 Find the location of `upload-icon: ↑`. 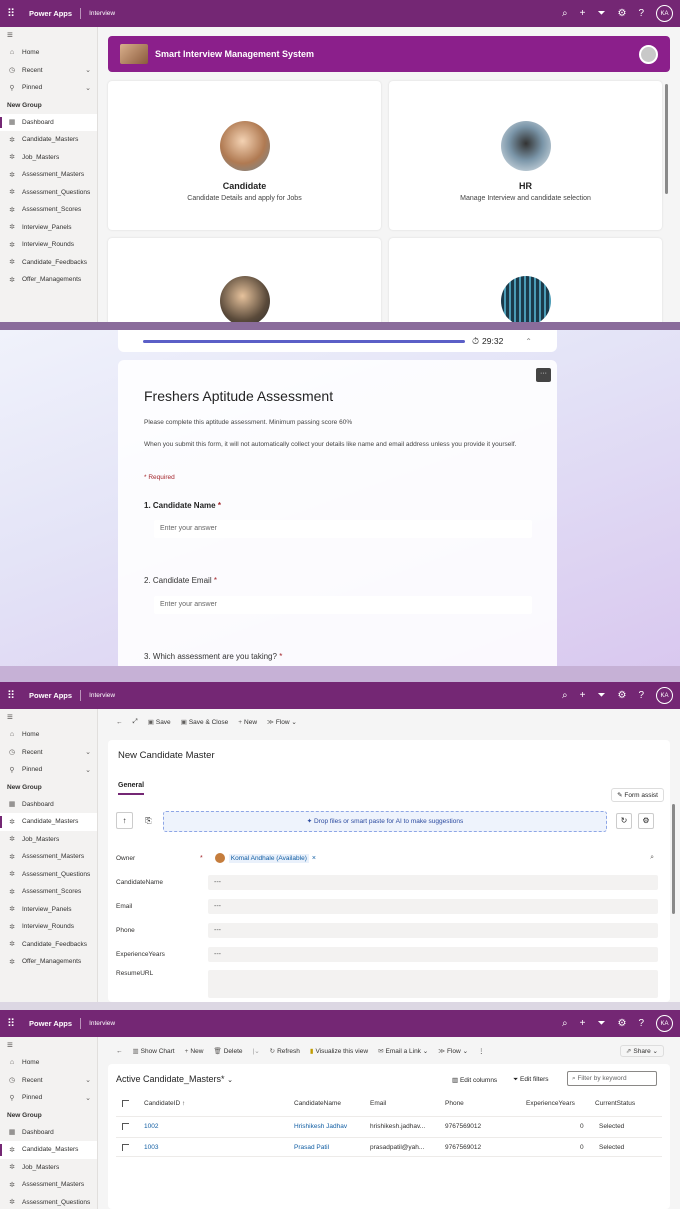

upload-icon: ↑ is located at coordinates (124, 820).